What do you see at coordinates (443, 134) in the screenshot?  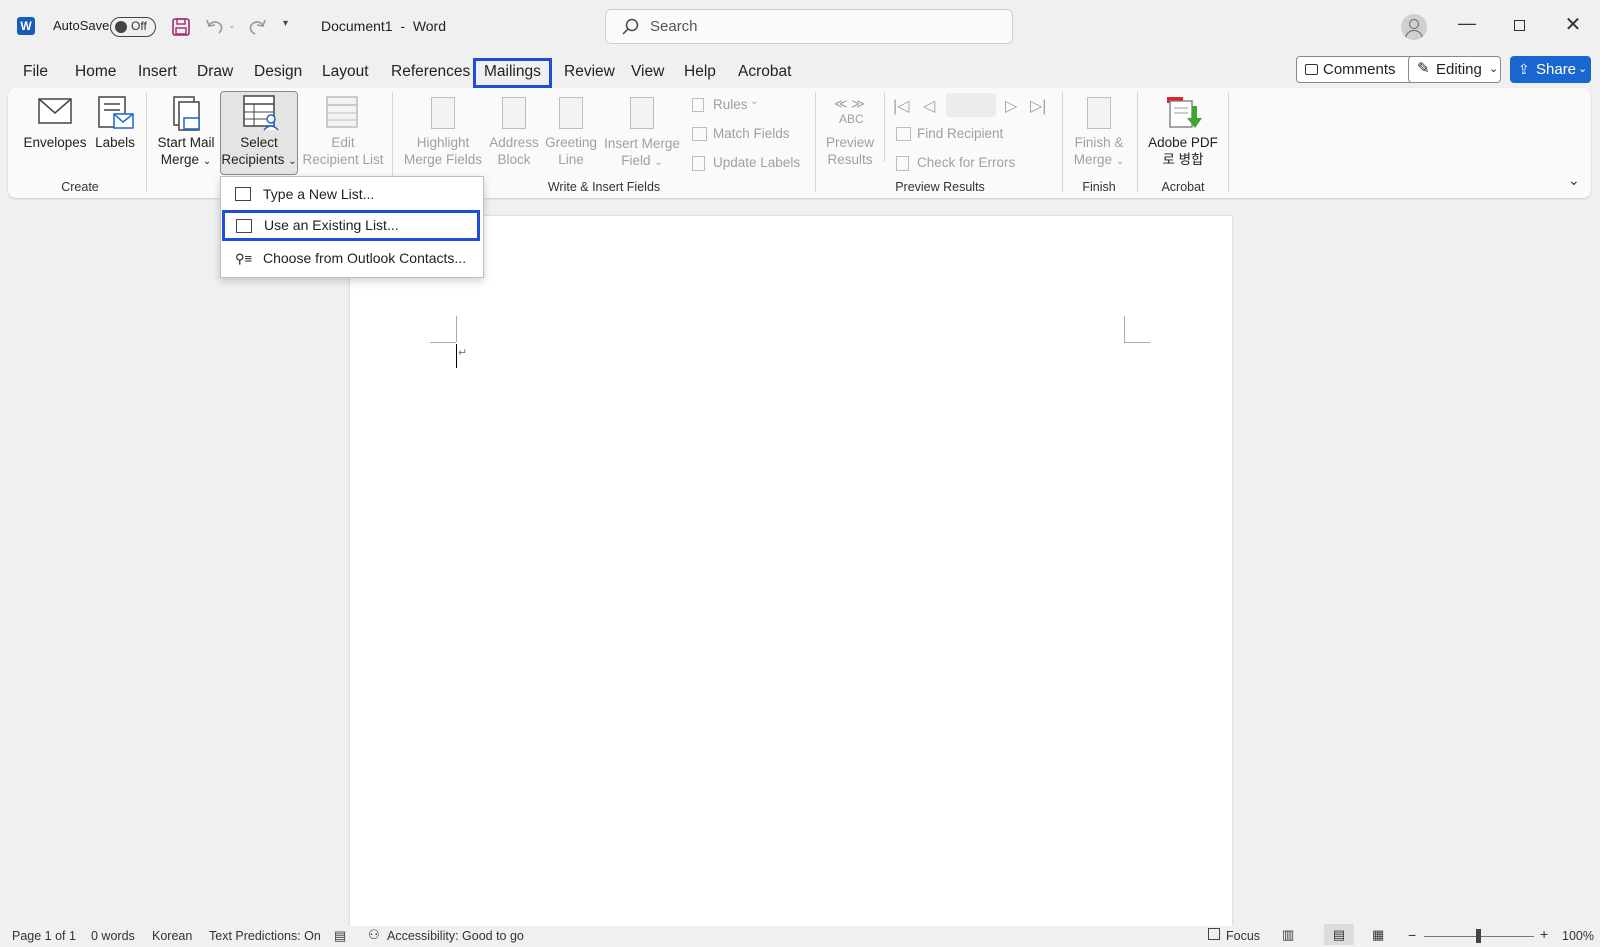 I see `highlight-merge-fields-button: Highlight Merge Fields` at bounding box center [443, 134].